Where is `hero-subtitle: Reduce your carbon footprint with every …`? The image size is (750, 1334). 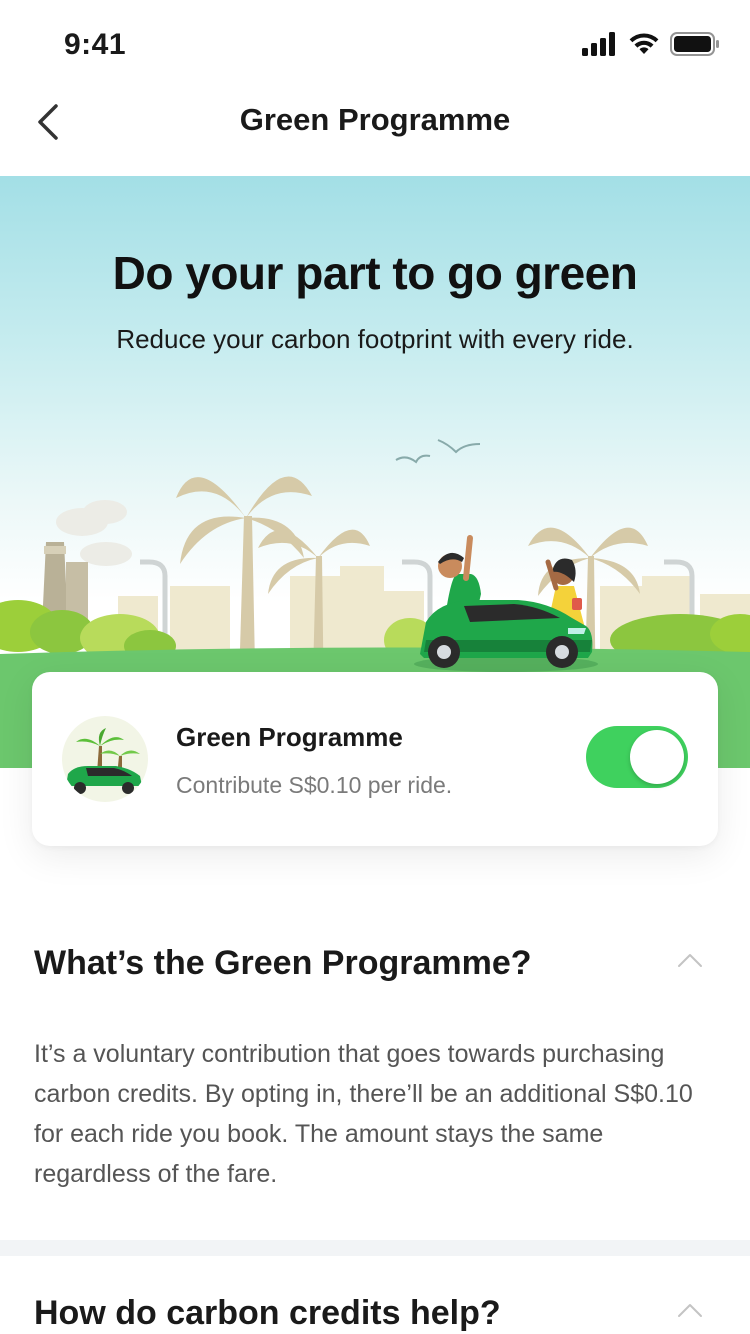
hero-subtitle: Reduce your carbon footprint with every … is located at coordinates (375, 339).